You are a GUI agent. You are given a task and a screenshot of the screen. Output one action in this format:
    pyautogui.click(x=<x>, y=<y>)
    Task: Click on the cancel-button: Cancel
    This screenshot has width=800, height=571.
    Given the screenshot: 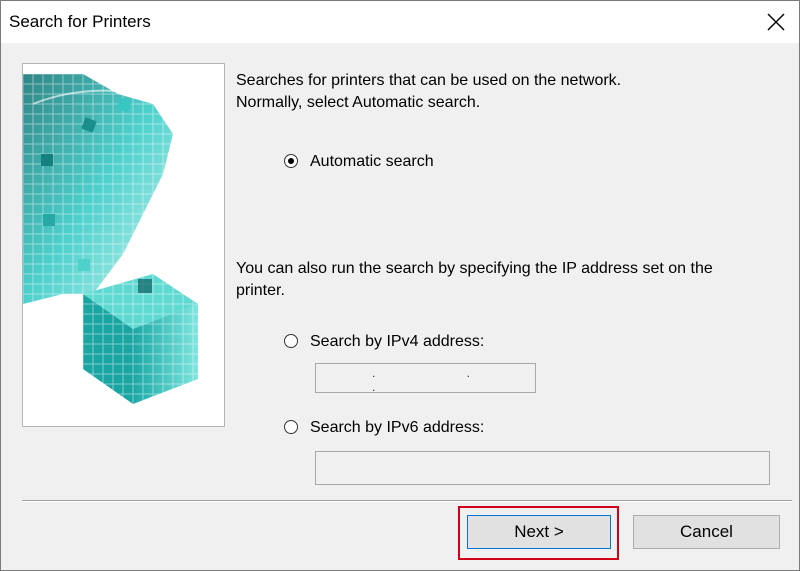 What is the action you would take?
    pyautogui.click(x=706, y=532)
    